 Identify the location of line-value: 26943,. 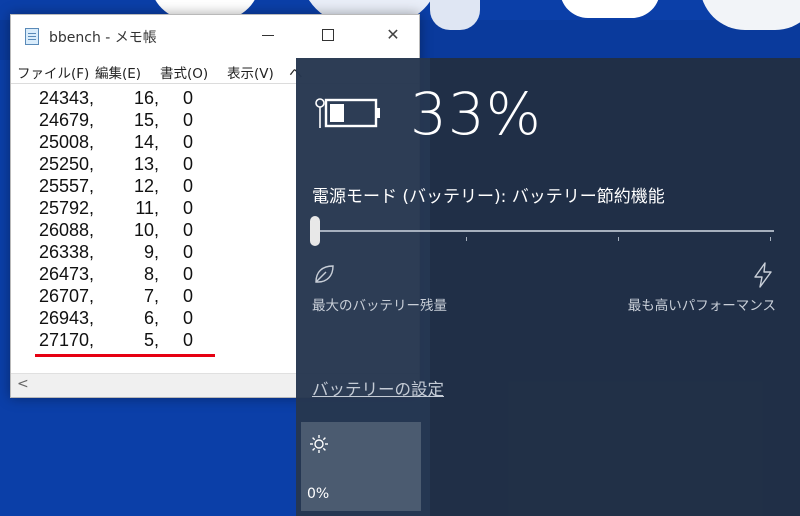
(67, 318).